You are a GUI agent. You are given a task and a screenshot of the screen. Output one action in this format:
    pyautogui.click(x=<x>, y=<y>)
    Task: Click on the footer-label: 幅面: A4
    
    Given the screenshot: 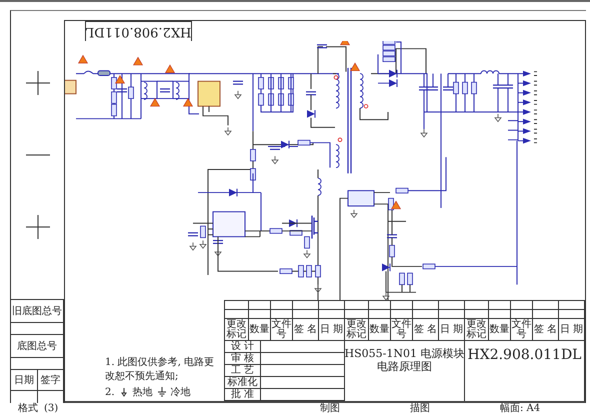 What is the action you would take?
    pyautogui.click(x=521, y=408)
    